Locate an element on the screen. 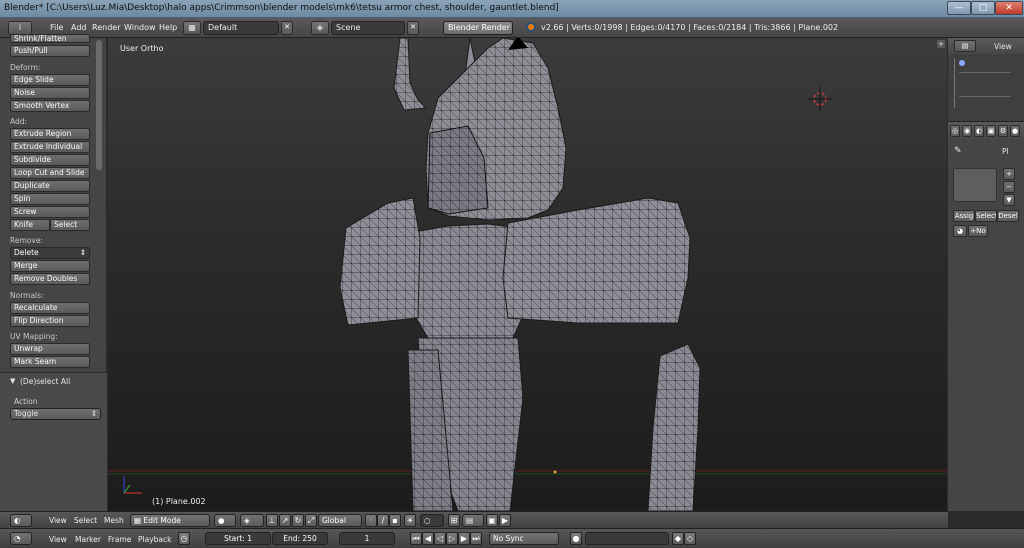 This screenshot has height=548, width=1024. subdivide-button: Subdivide is located at coordinates (50, 160).